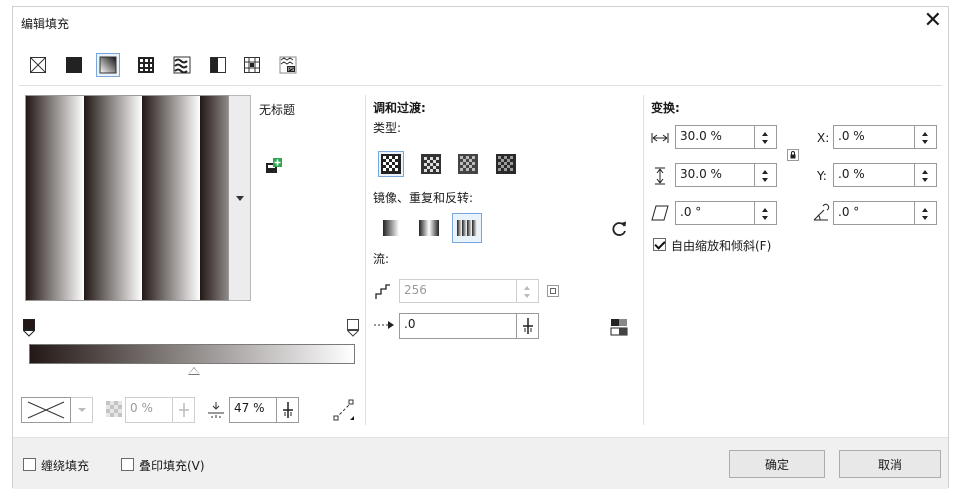 This screenshot has width=961, height=496. I want to click on repeat-and-mirror-icon, so click(429, 228).